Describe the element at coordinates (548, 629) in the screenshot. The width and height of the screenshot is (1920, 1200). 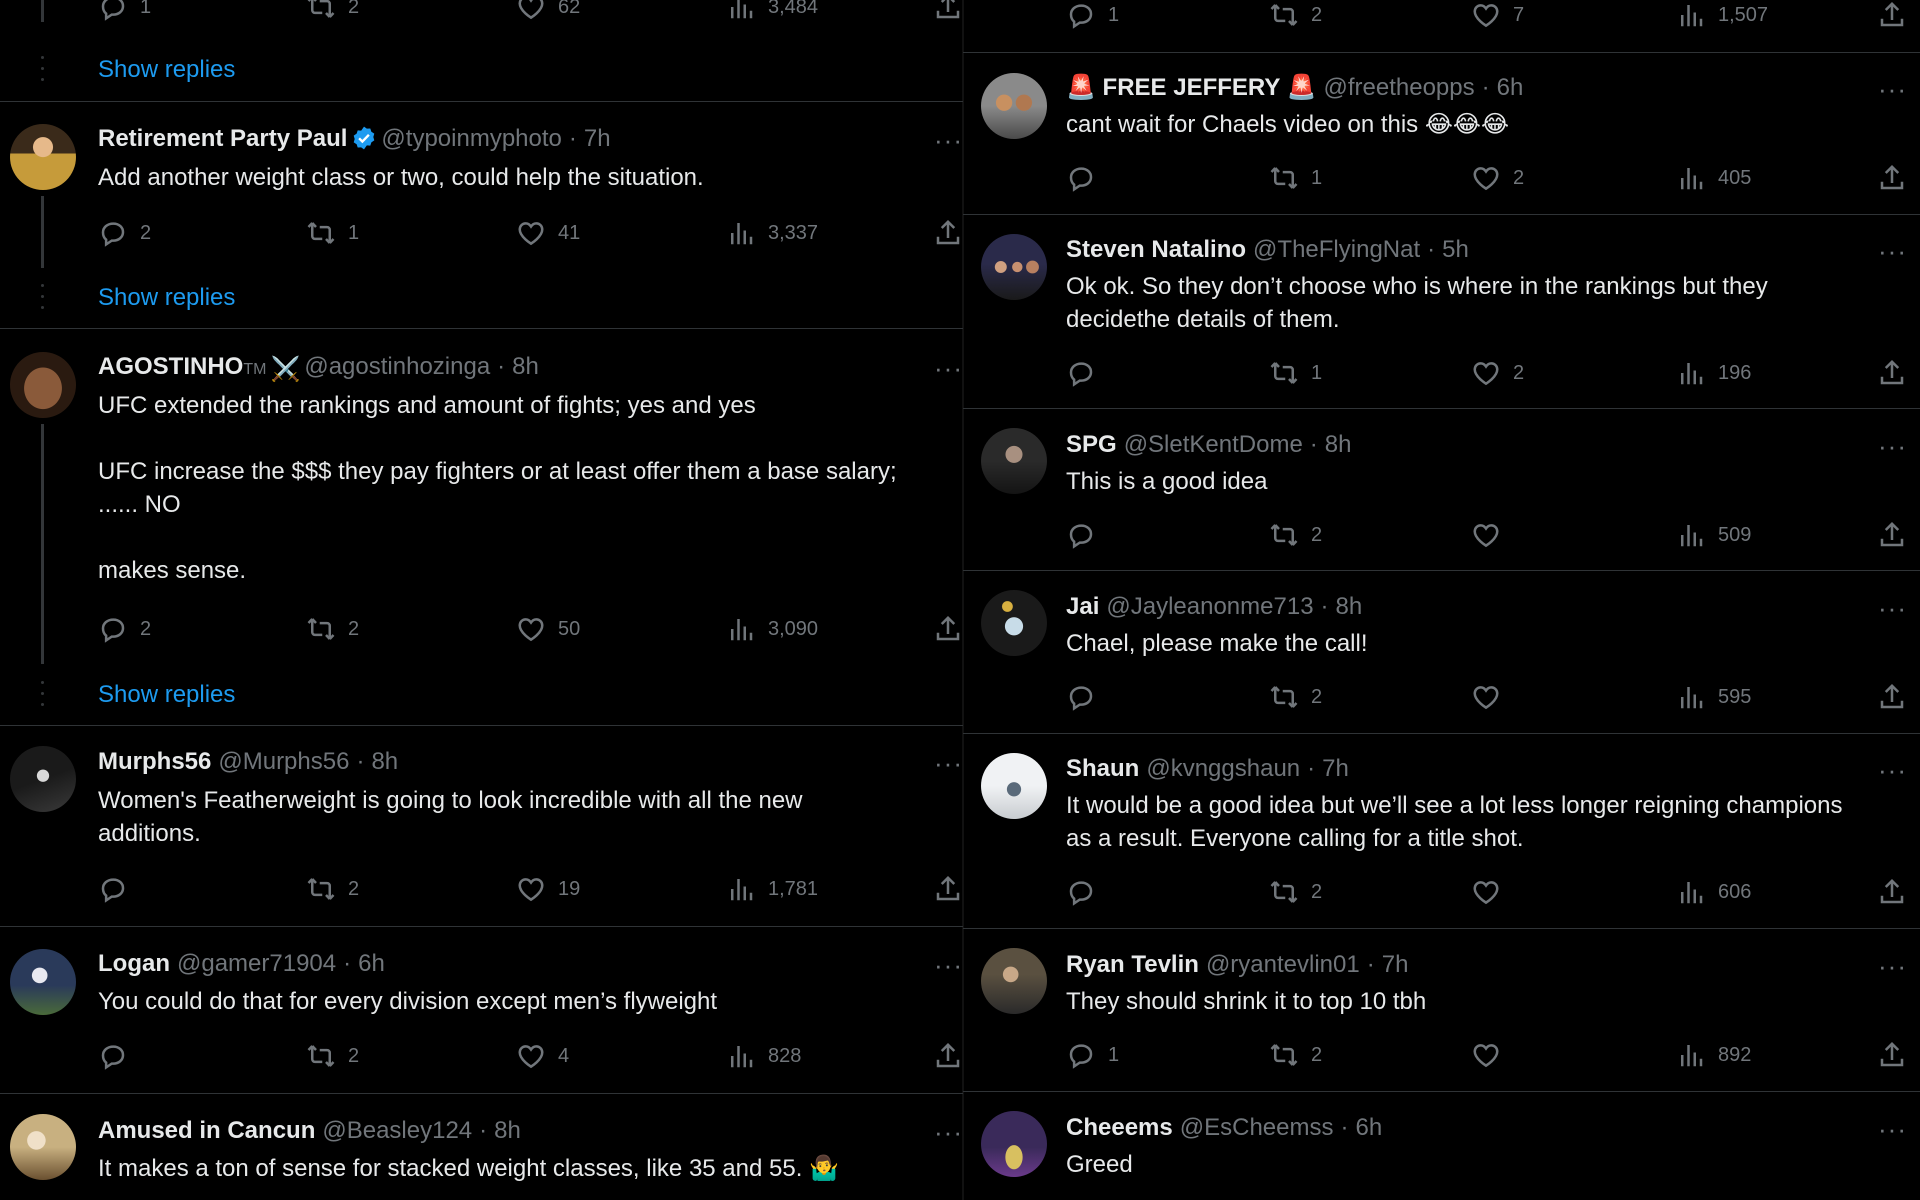
I see `like-button: 50` at that location.